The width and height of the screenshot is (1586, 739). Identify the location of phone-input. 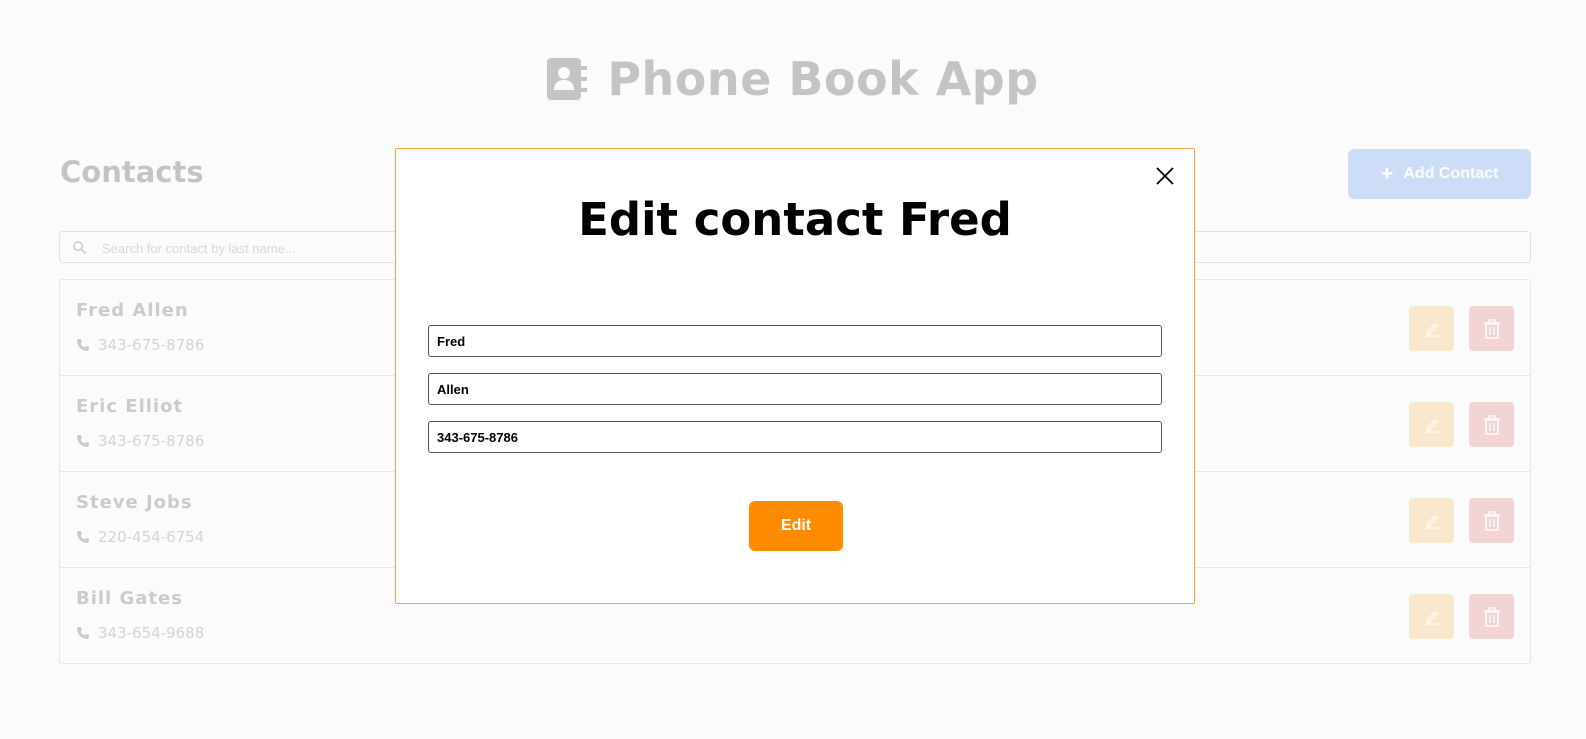
(795, 437).